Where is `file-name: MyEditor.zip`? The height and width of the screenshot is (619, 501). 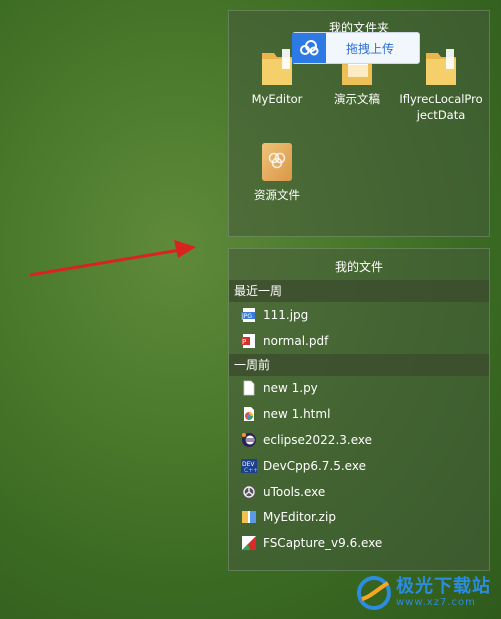
file-name: MyEditor.zip is located at coordinates (299, 517).